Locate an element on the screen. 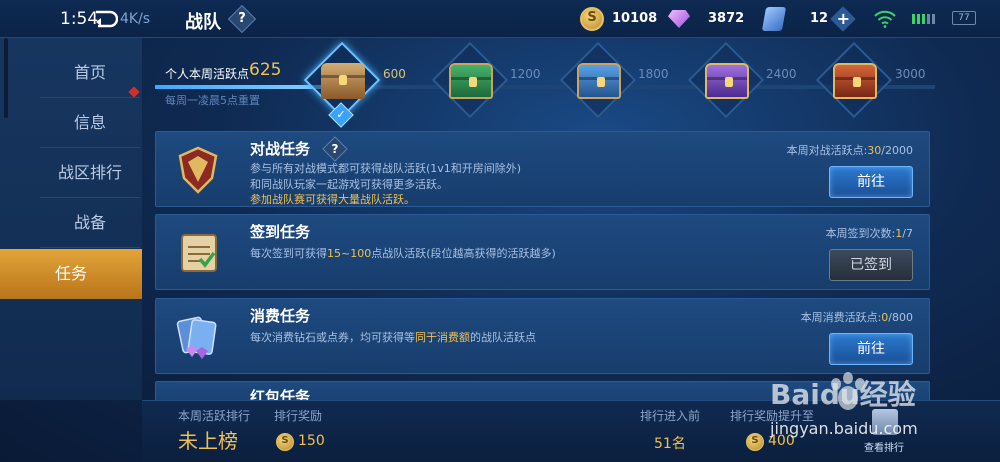  task-description: 每次签到可获得15~100点战队活跃(段位越高获得的活跃越多) is located at coordinates (403, 253).